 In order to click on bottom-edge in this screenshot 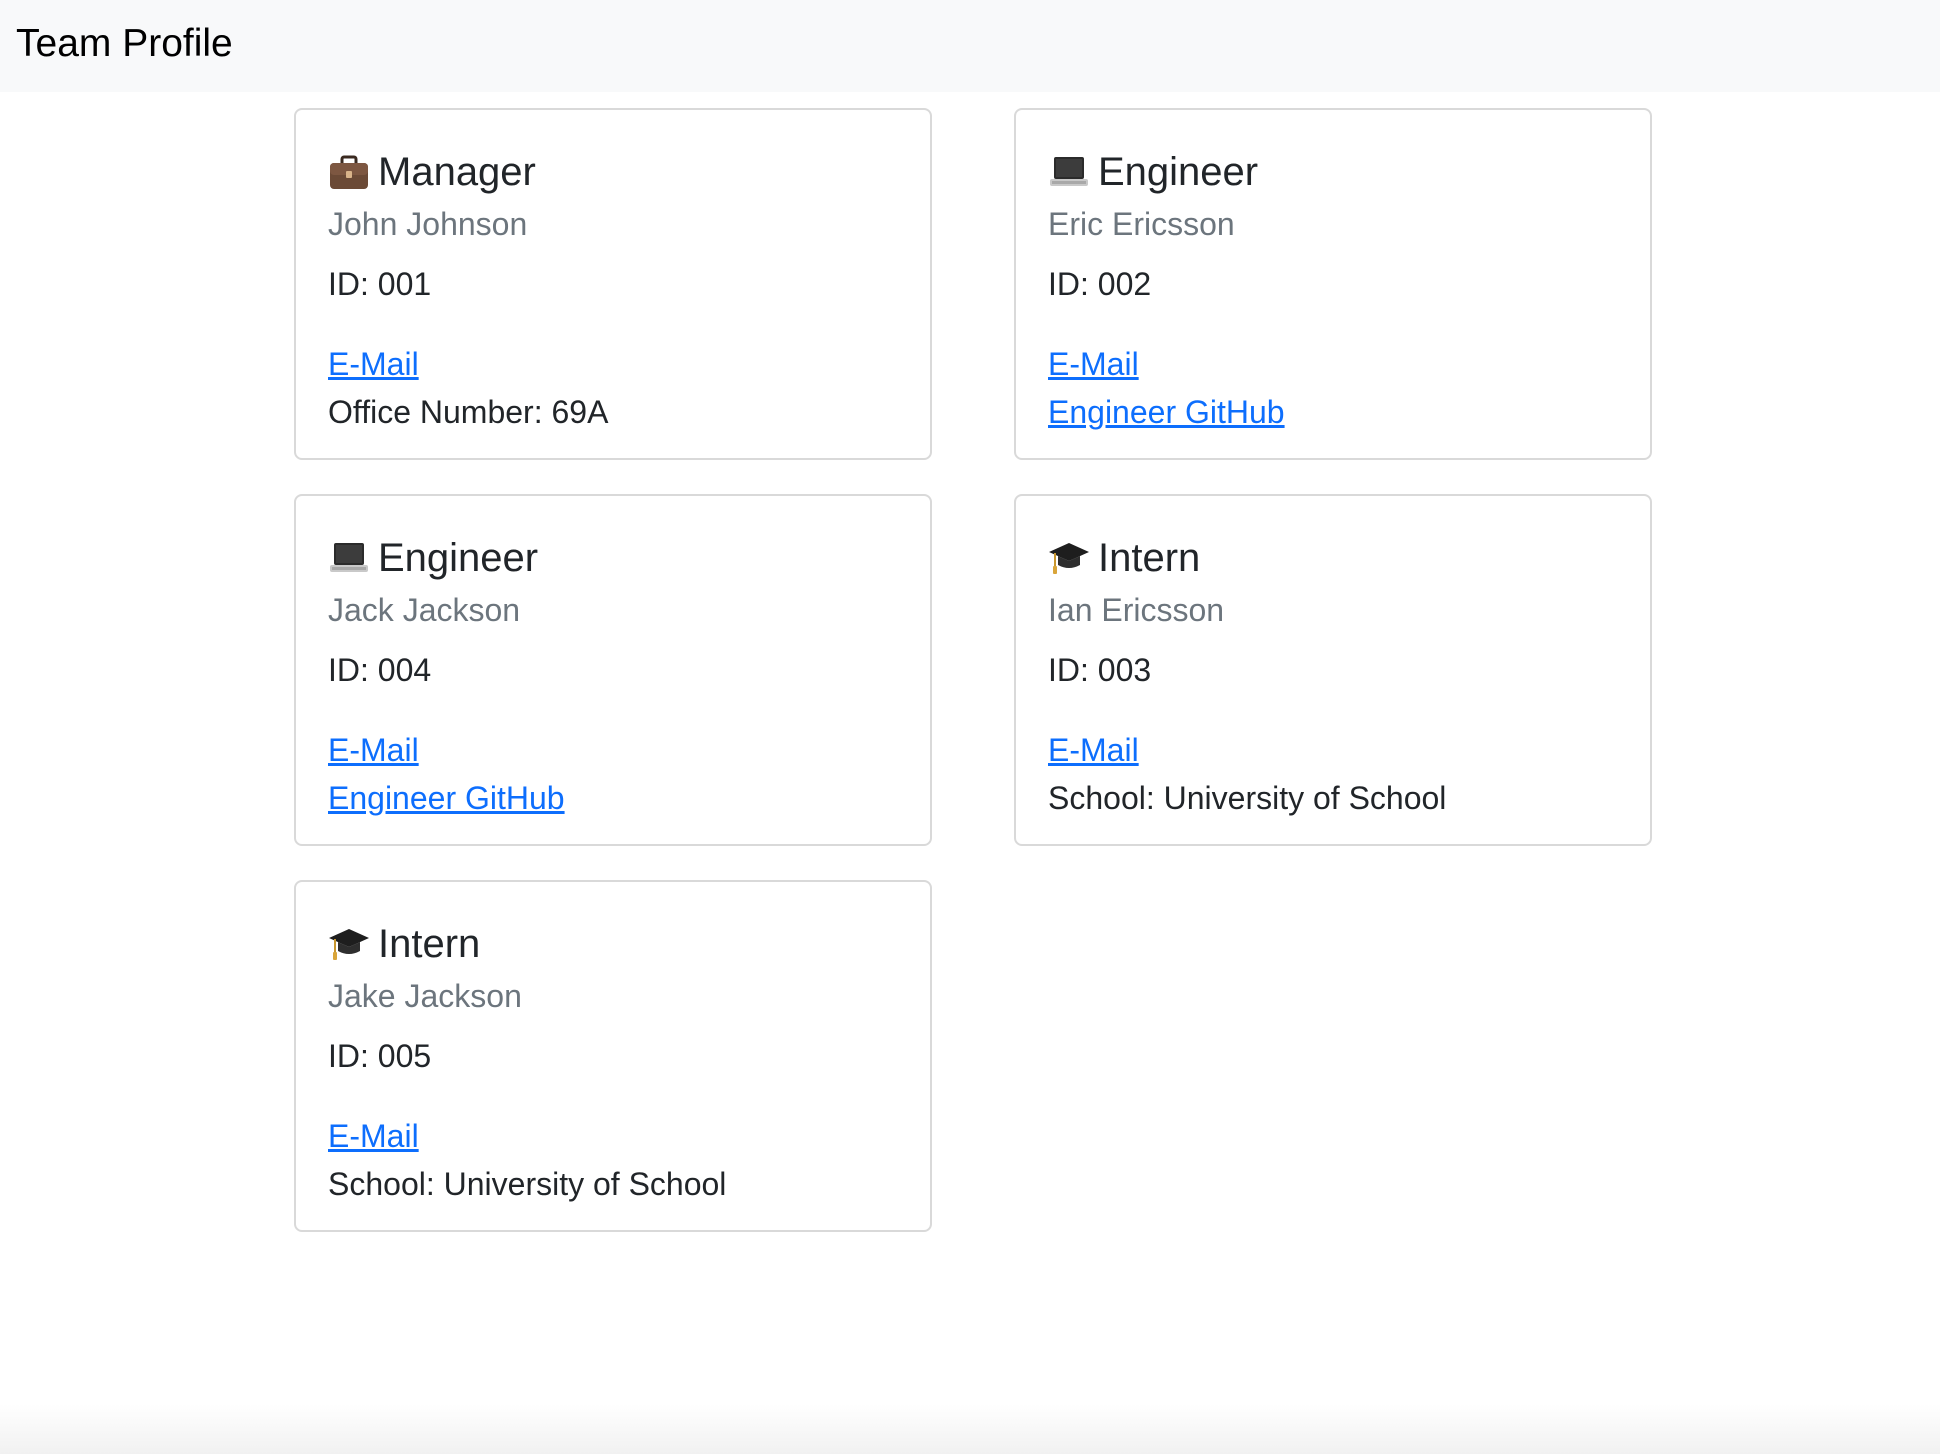, I will do `click(970, 1429)`.